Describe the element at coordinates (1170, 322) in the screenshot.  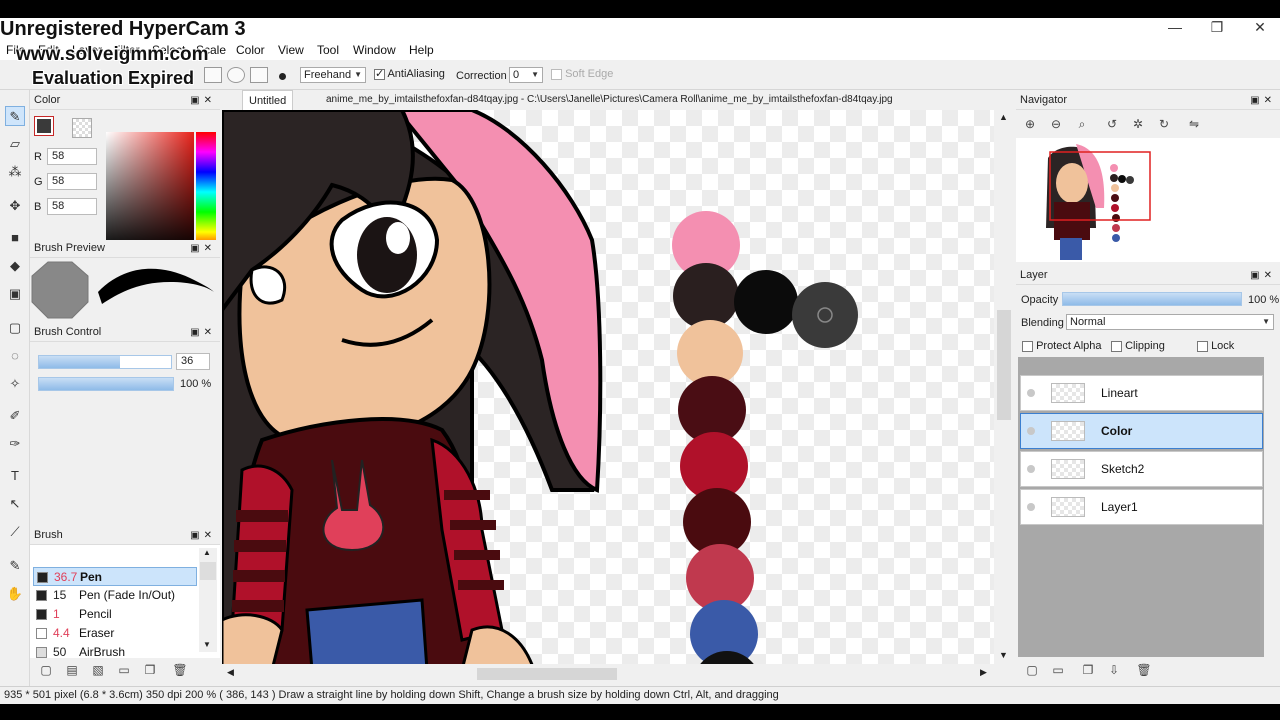
I see `blending-select: Normal ▼` at that location.